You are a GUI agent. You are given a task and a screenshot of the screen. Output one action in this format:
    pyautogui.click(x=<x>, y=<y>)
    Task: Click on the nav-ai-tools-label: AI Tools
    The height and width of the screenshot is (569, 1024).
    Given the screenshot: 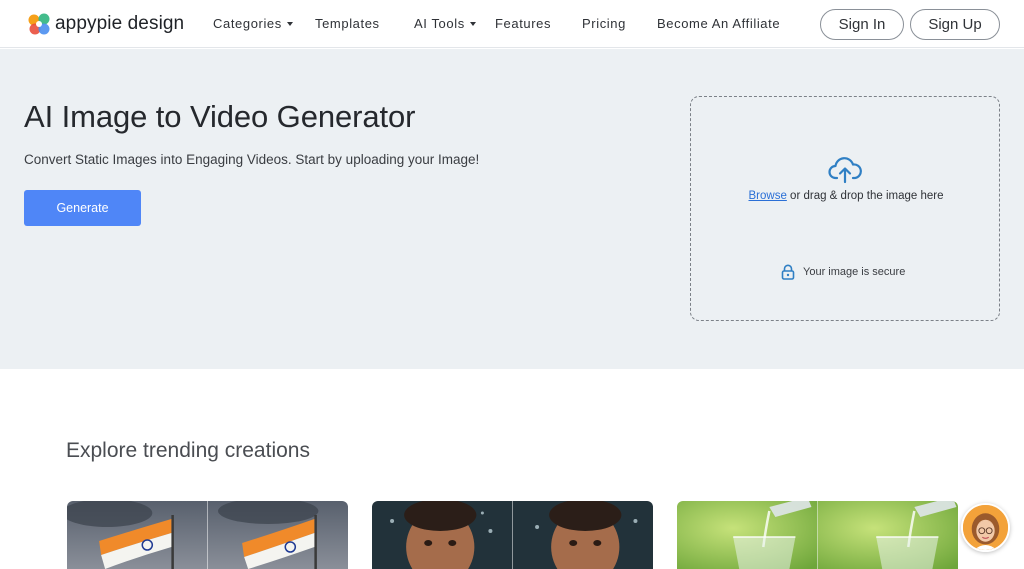 What is the action you would take?
    pyautogui.click(x=439, y=23)
    